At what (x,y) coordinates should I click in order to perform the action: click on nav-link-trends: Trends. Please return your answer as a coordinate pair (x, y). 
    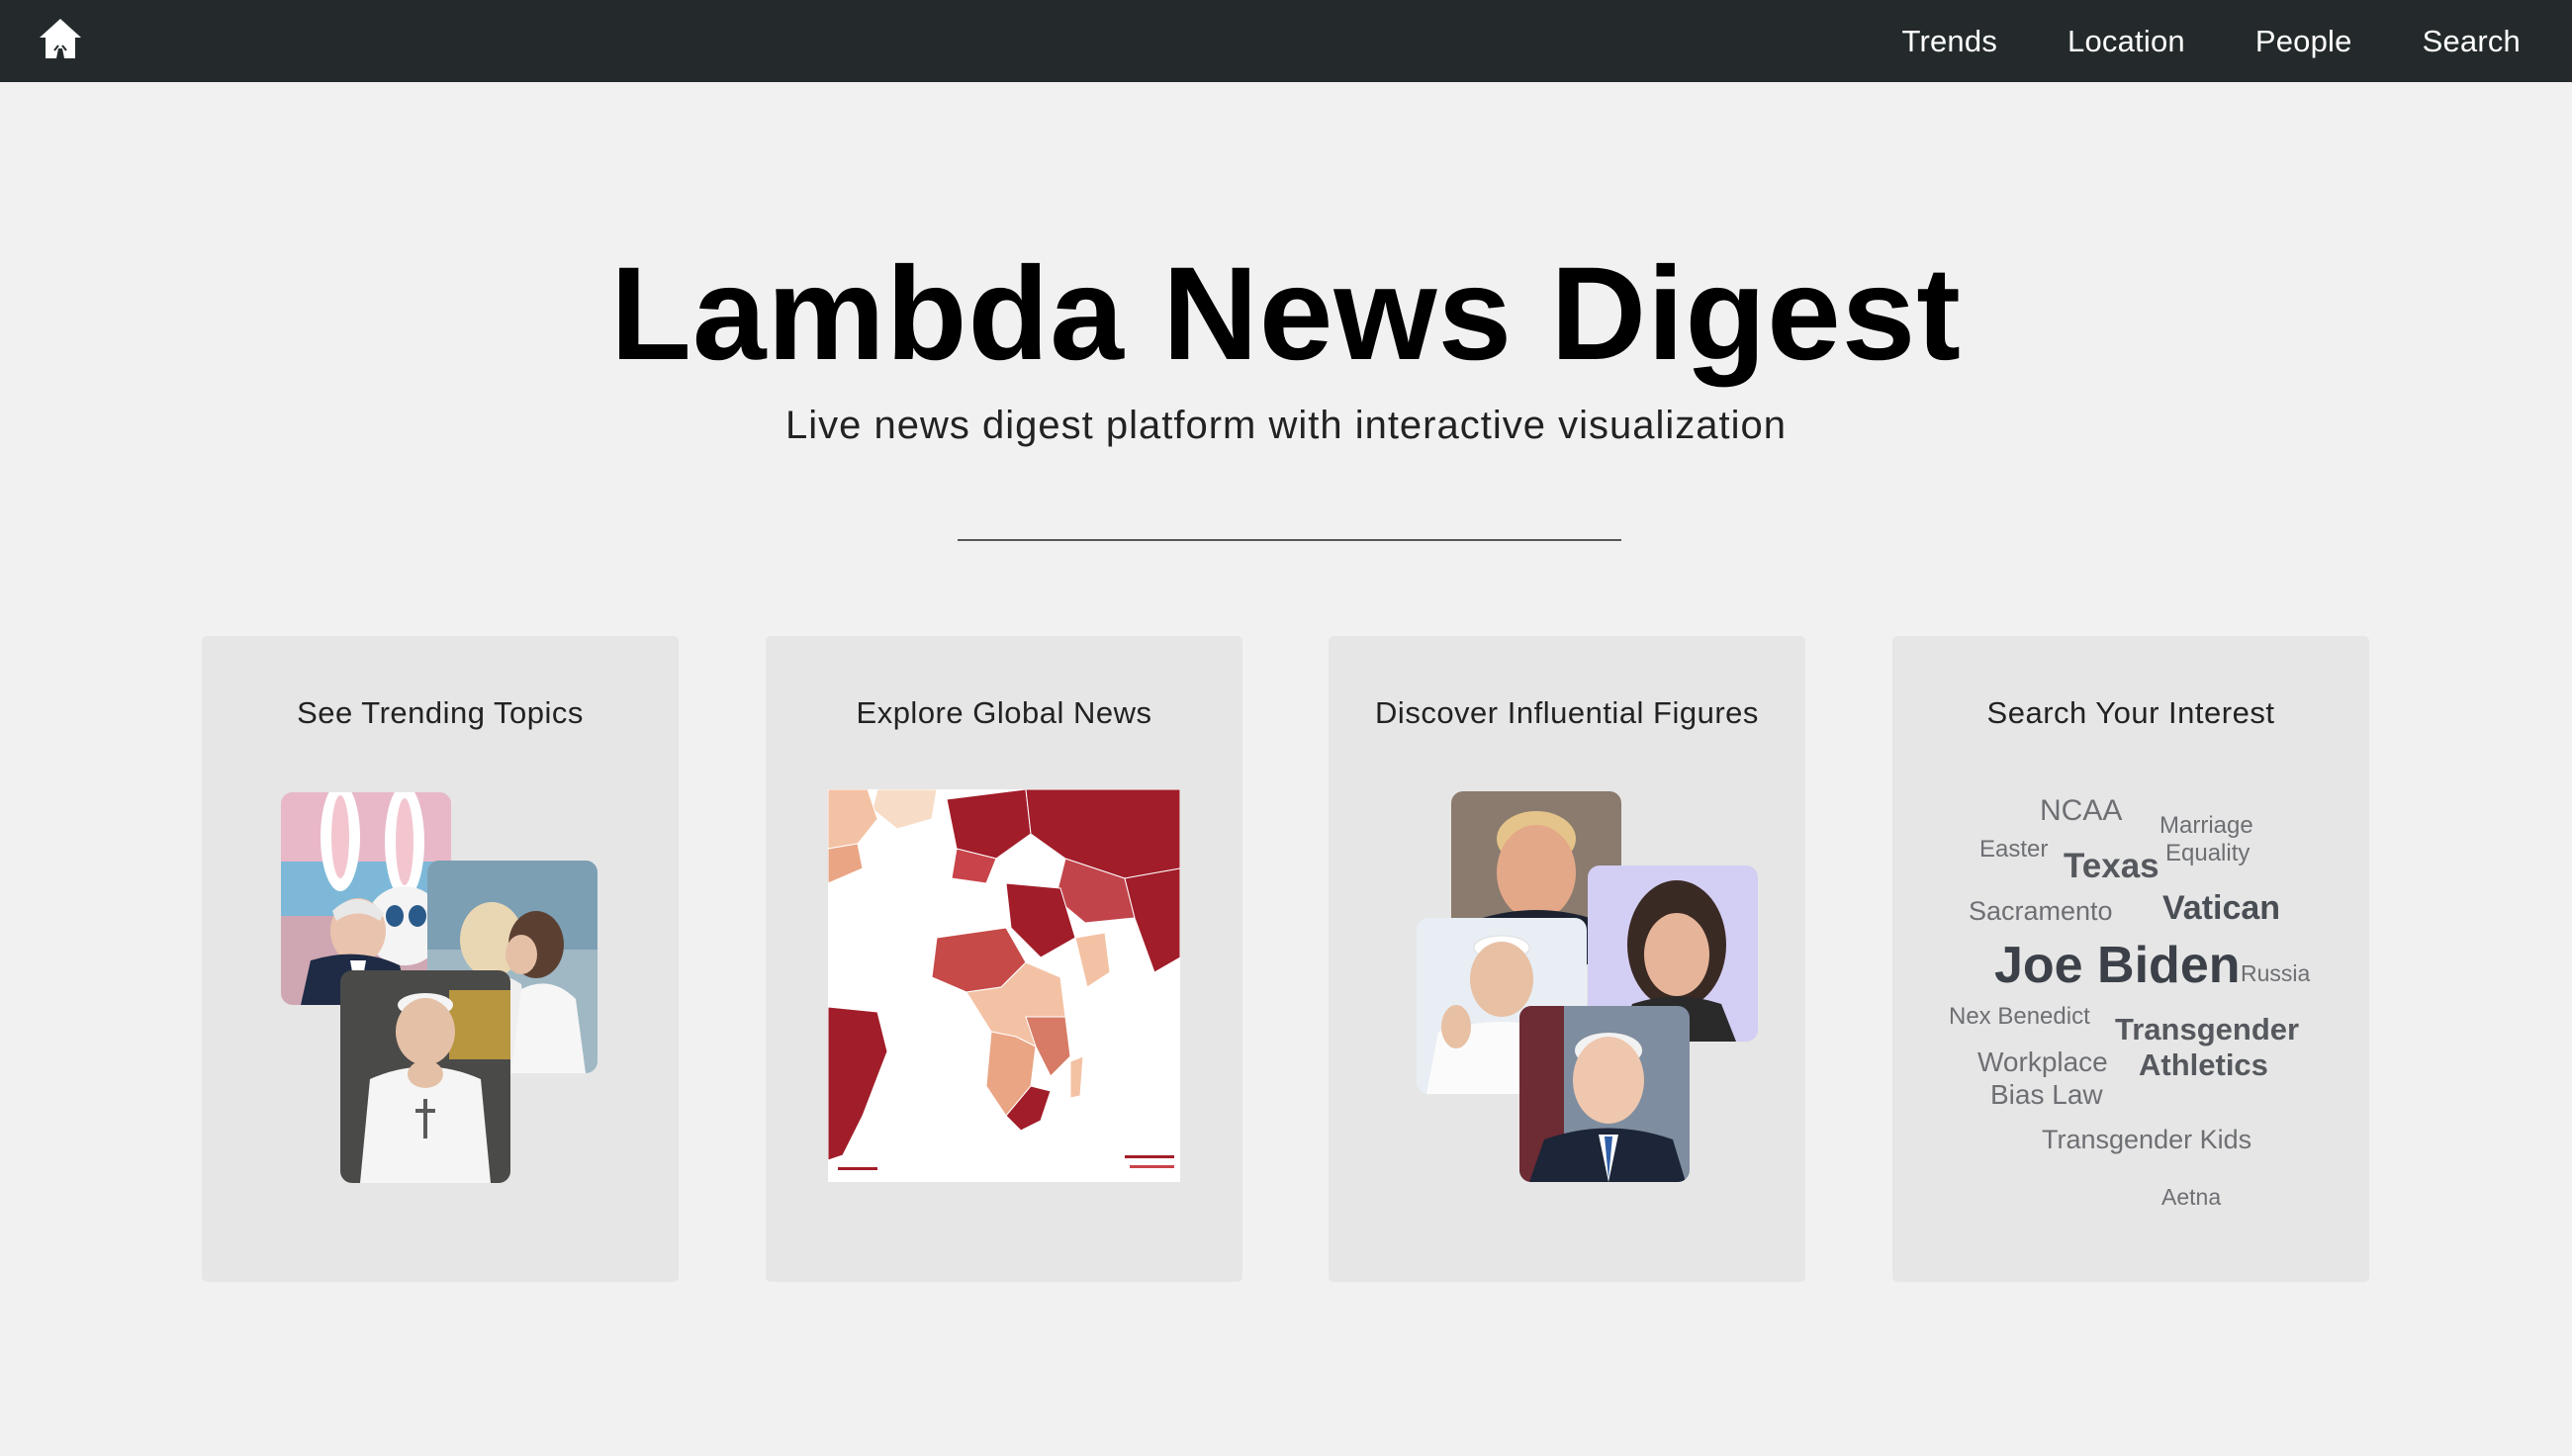
    Looking at the image, I should click on (1949, 41).